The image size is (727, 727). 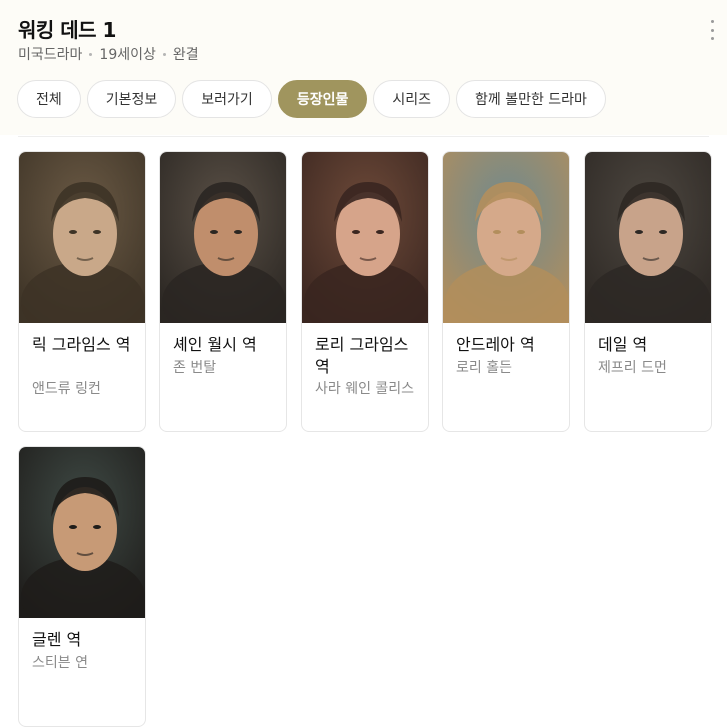 What do you see at coordinates (66, 389) in the screenshot?
I see `cast-actor: 앤드류 링컨` at bounding box center [66, 389].